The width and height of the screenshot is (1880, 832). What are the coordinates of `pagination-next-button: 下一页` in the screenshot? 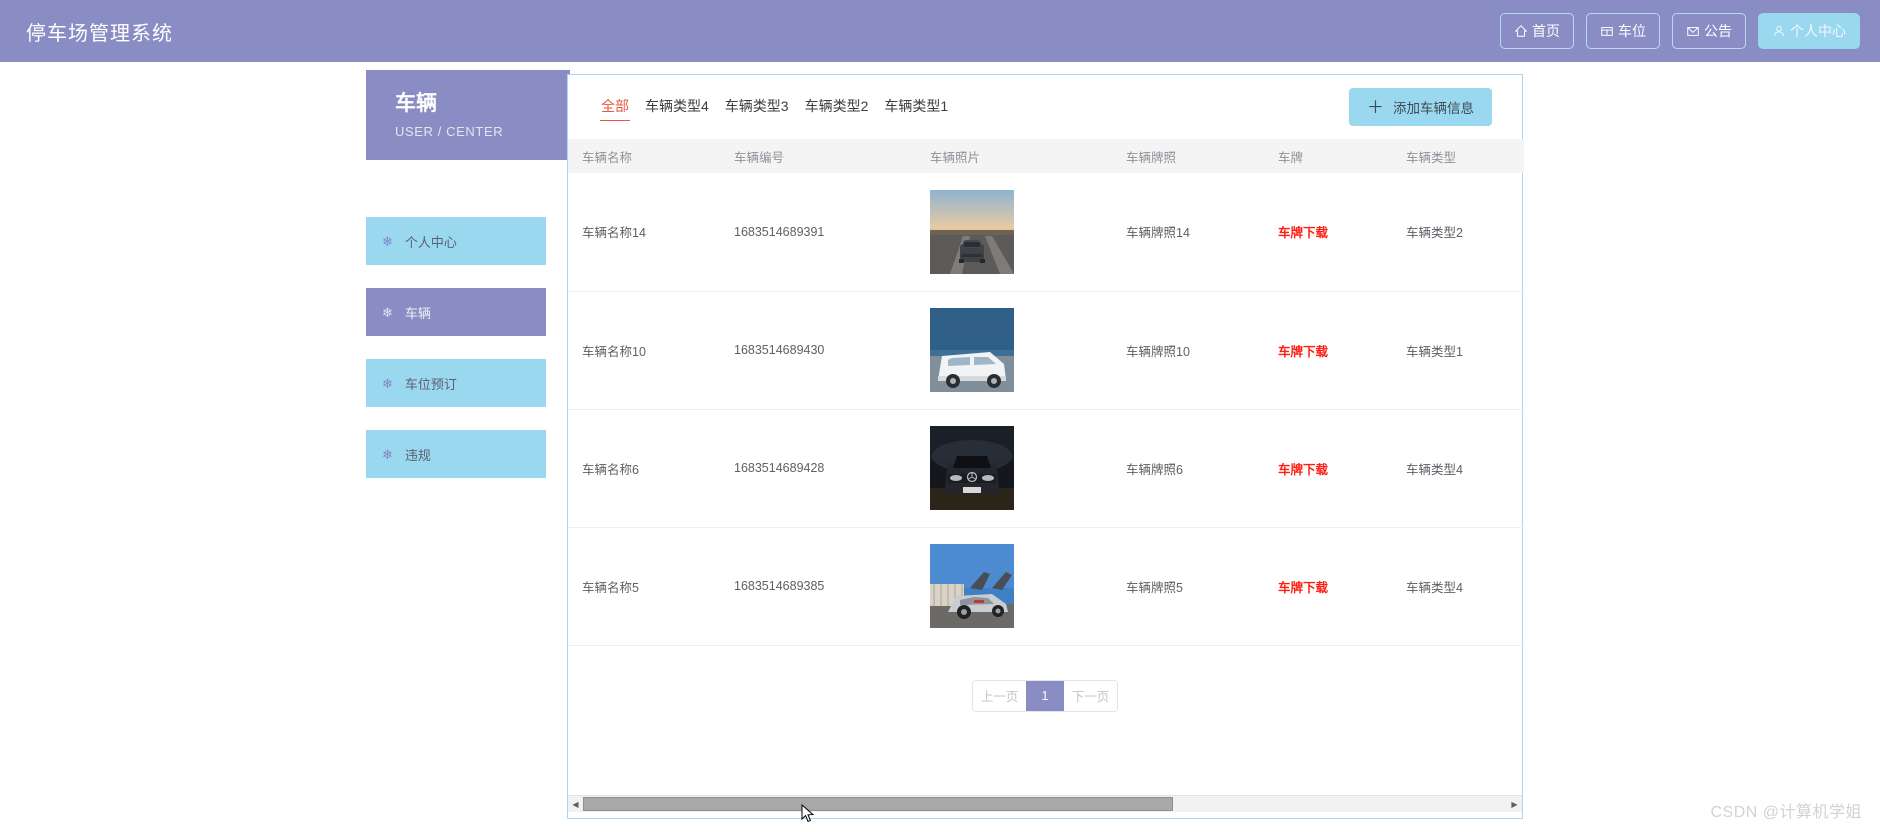 It's located at (1090, 695).